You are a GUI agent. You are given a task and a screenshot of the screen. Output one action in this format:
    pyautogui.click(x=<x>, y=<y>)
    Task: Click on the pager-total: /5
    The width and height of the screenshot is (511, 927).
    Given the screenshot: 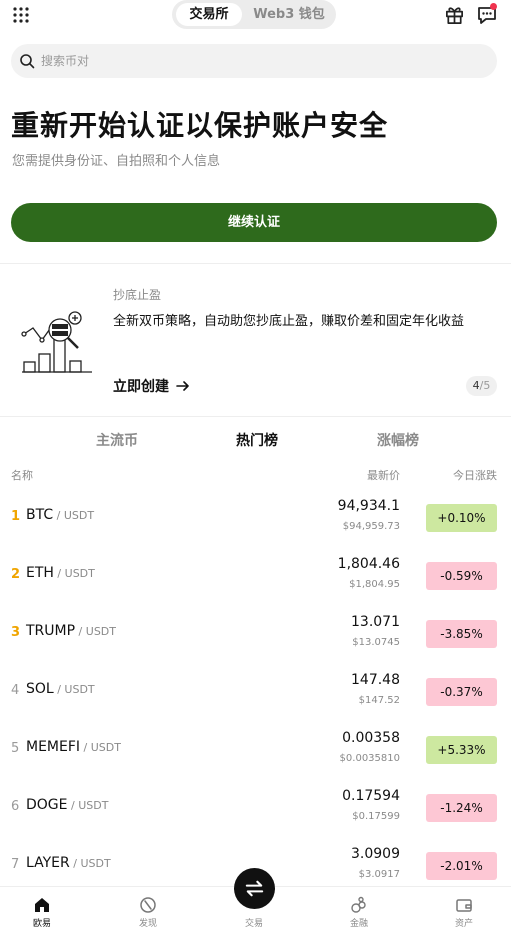 What is the action you would take?
    pyautogui.click(x=485, y=385)
    